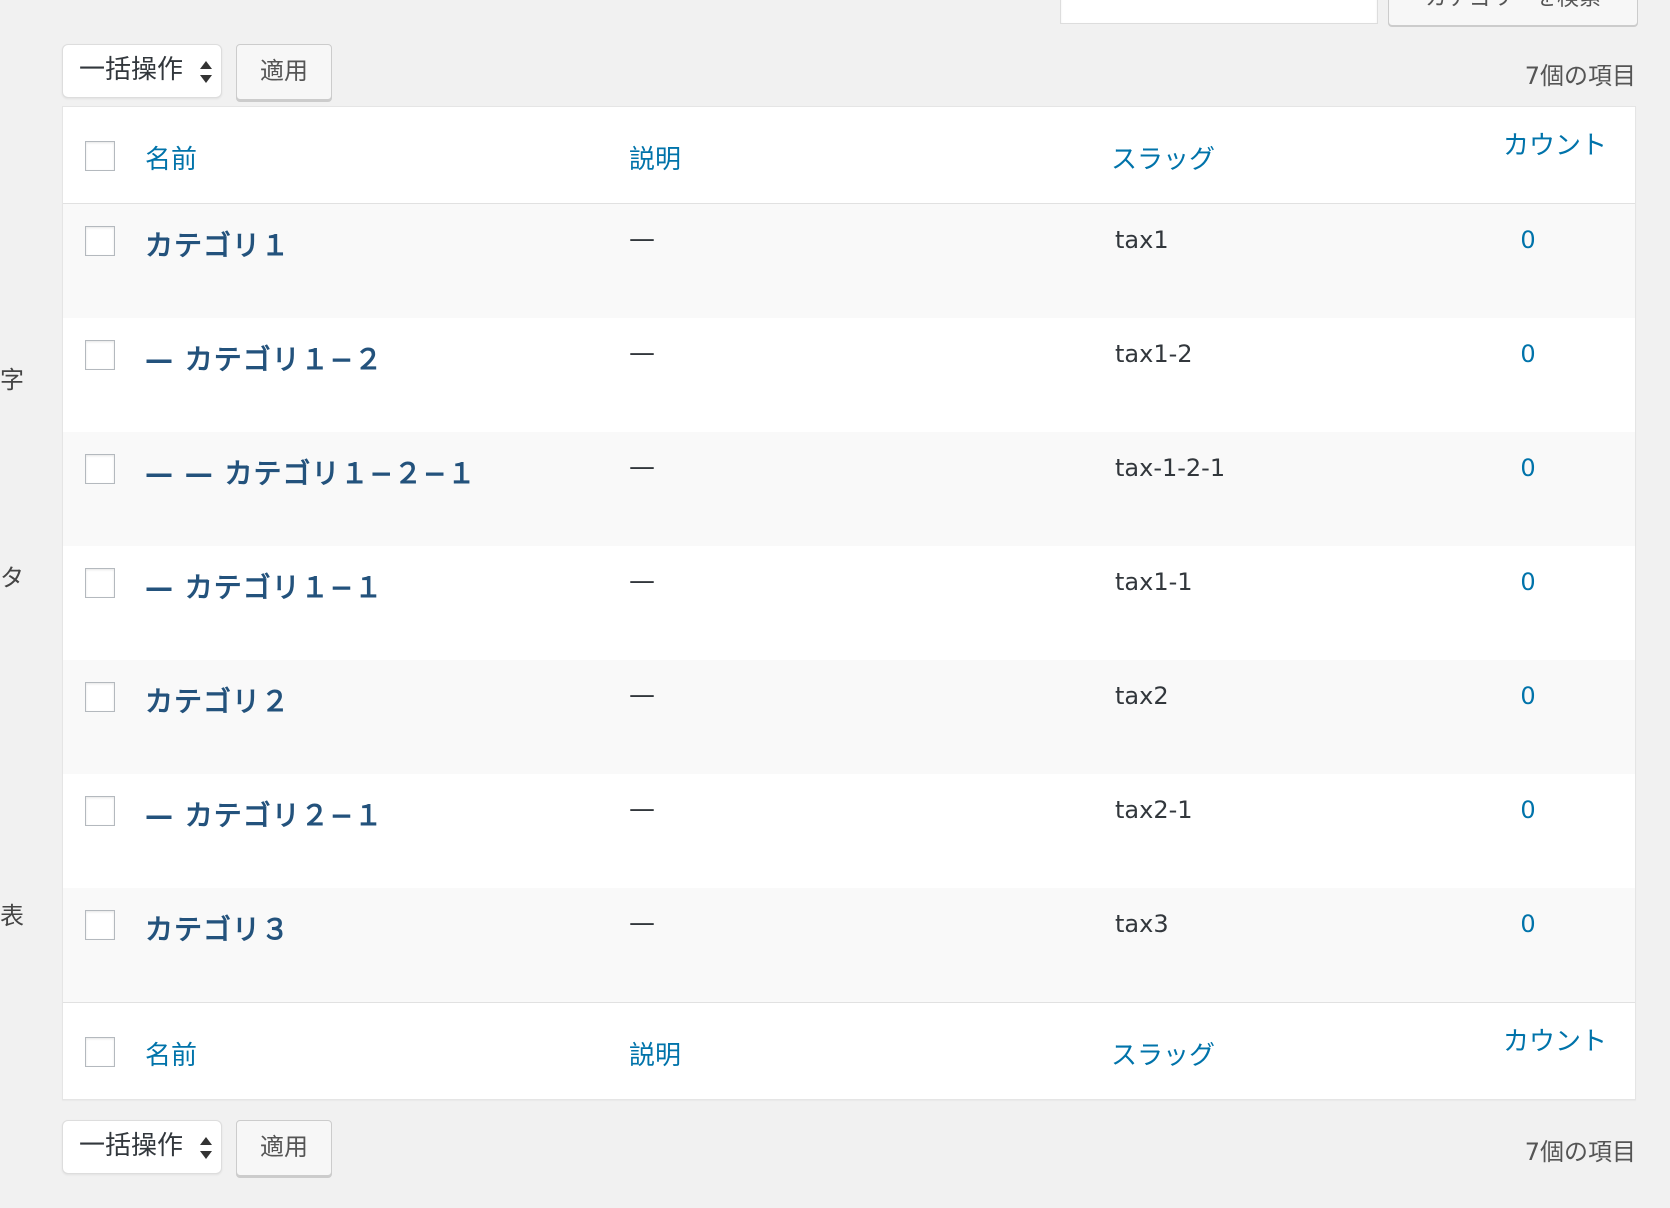 Image resolution: width=1670 pixels, height=1208 pixels. I want to click on category-name-link: カテゴリ３, so click(217, 928).